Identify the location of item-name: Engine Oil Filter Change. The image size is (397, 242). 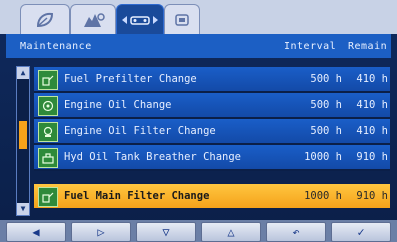
(140, 131).